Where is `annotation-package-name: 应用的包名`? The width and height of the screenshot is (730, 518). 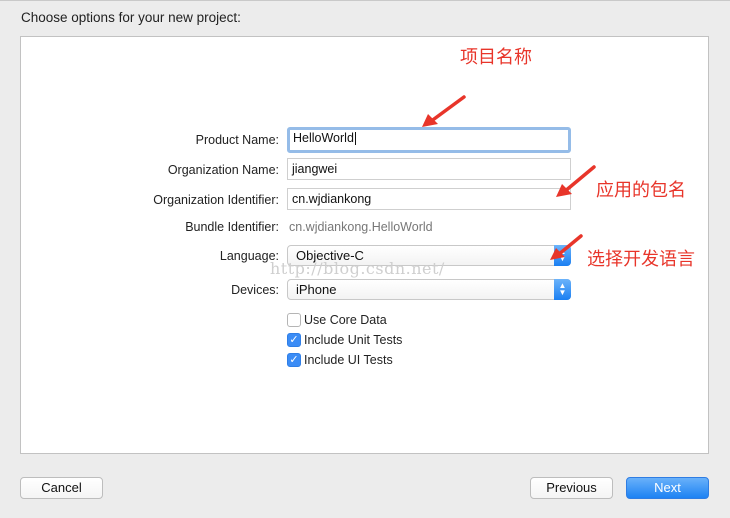 annotation-package-name: 应用的包名 is located at coordinates (641, 190).